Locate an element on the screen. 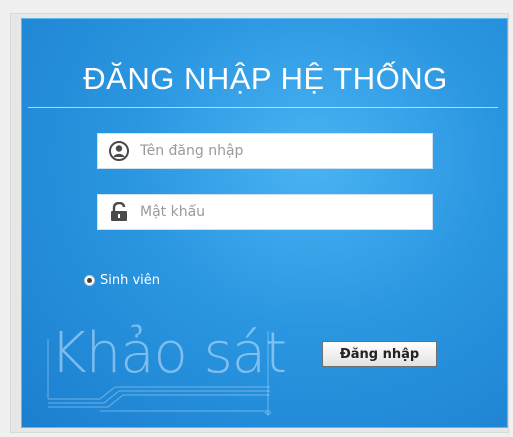 Image resolution: width=513 pixels, height=437 pixels. password-field is located at coordinates (265, 212).